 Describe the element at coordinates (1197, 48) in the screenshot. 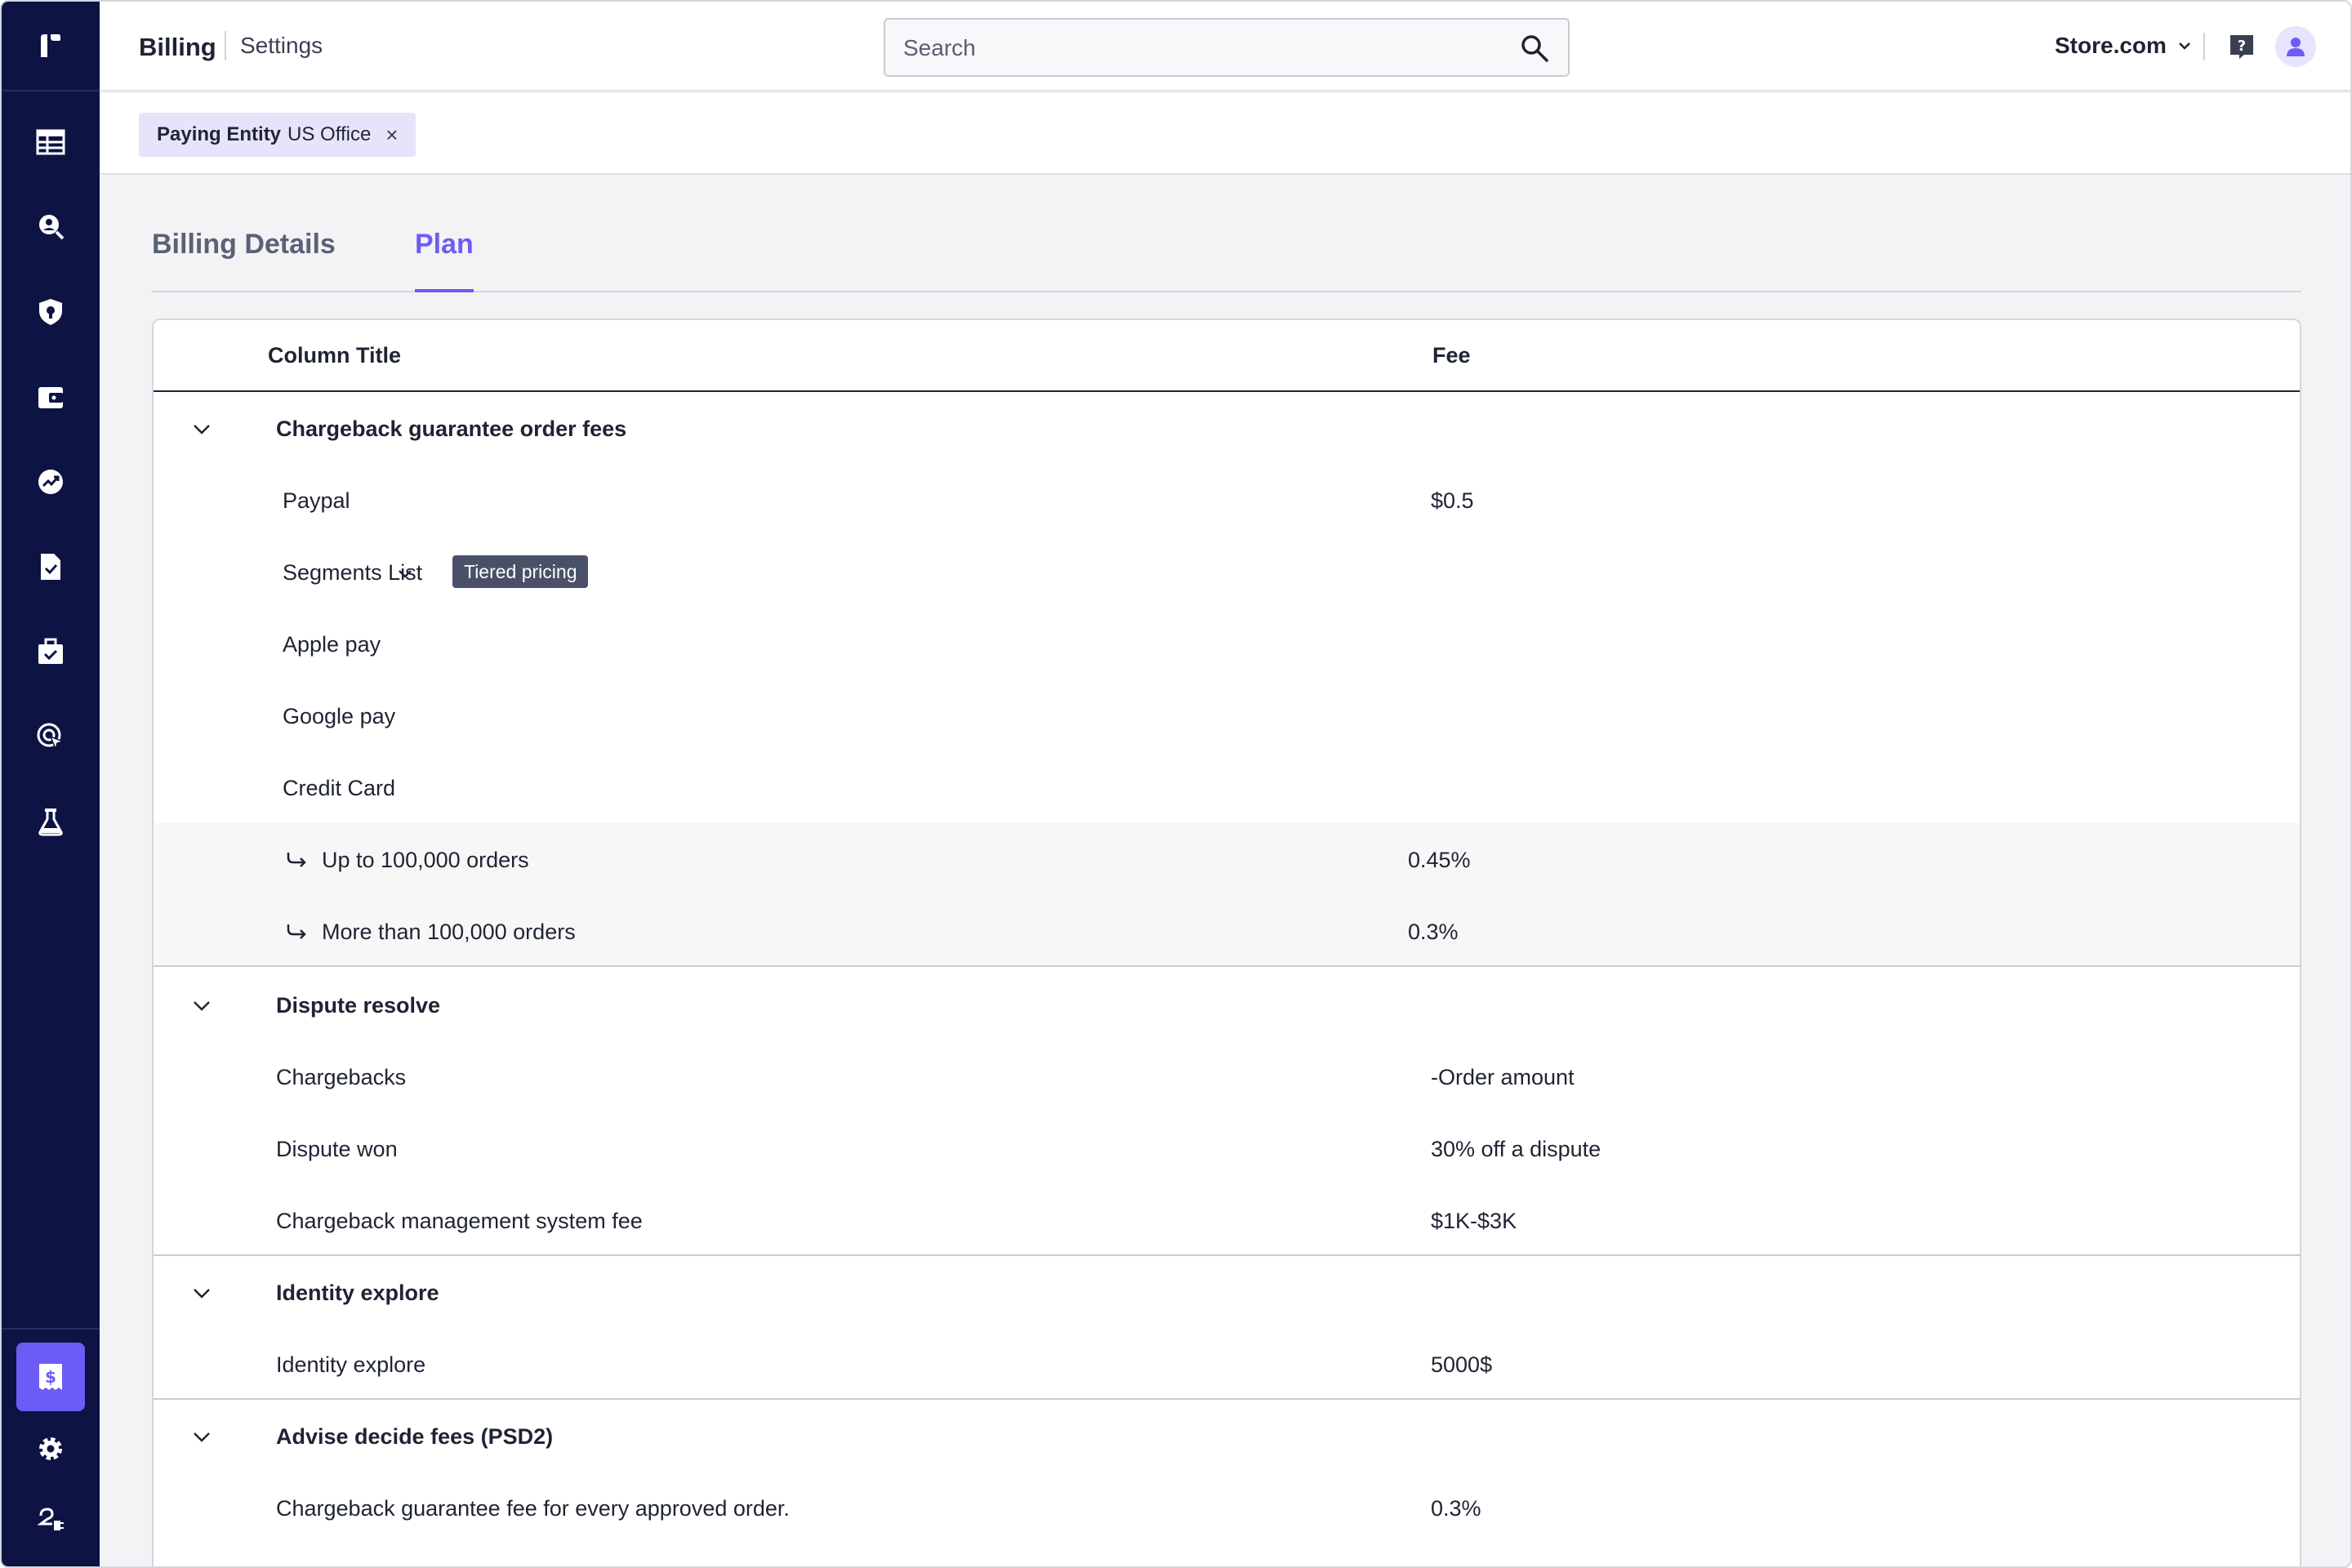

I see `search-input` at that location.